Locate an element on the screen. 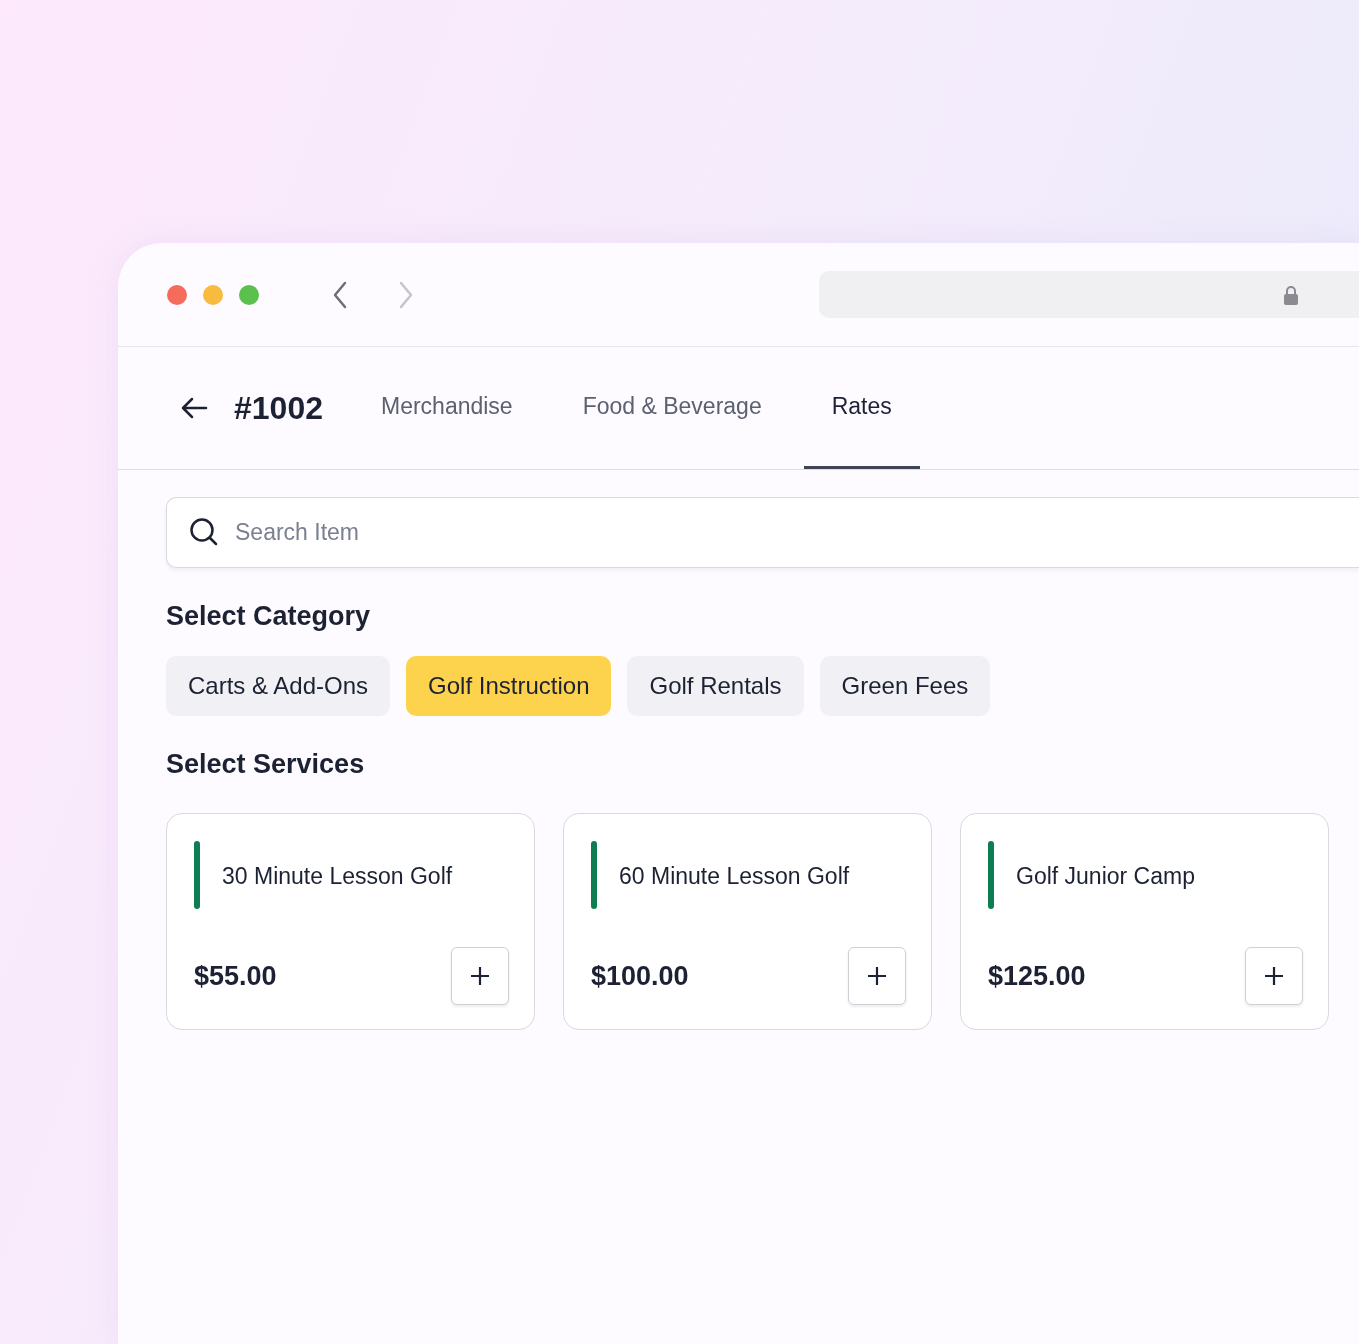 The width and height of the screenshot is (1359, 1344). close-dot is located at coordinates (177, 294).